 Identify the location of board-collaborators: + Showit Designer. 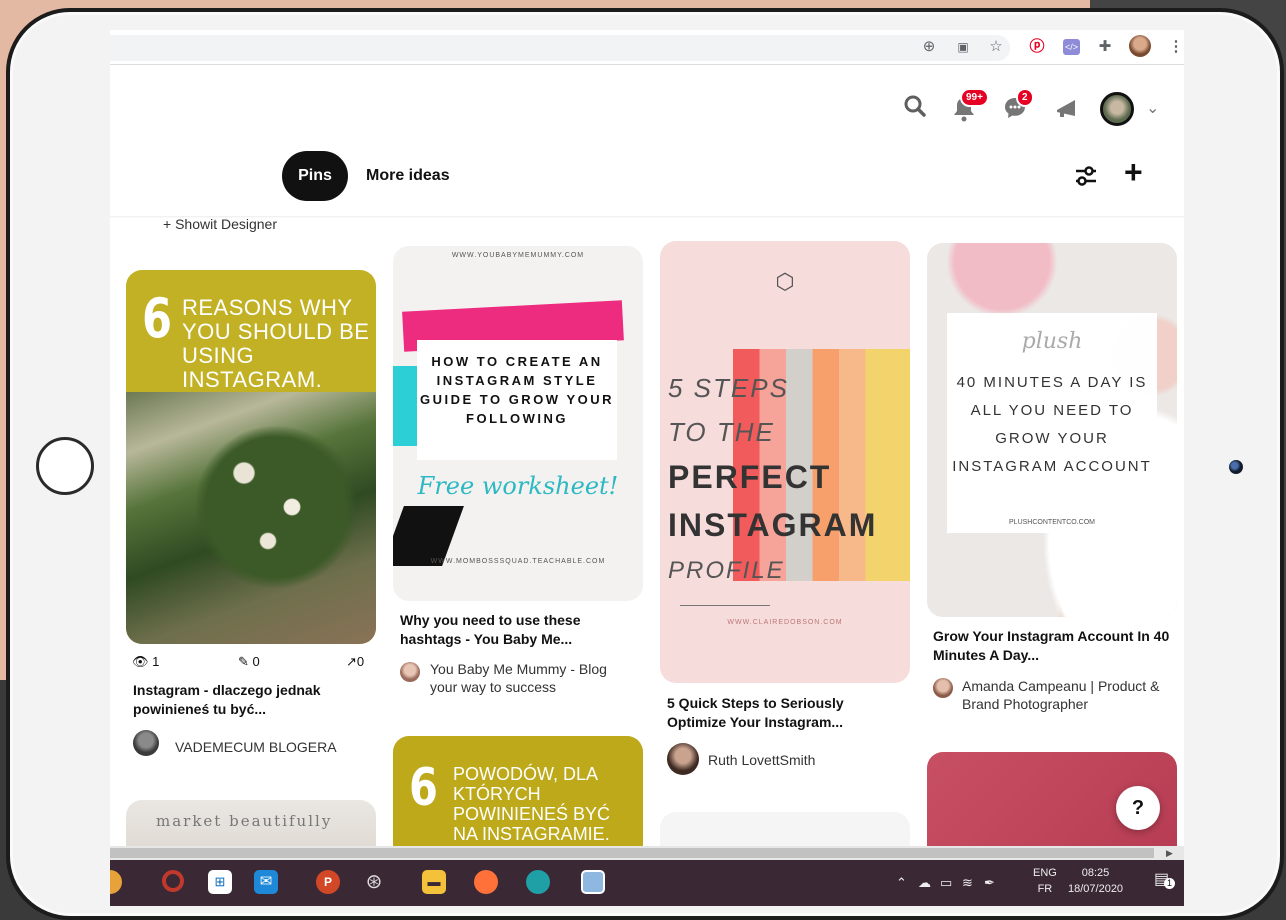
(220, 224).